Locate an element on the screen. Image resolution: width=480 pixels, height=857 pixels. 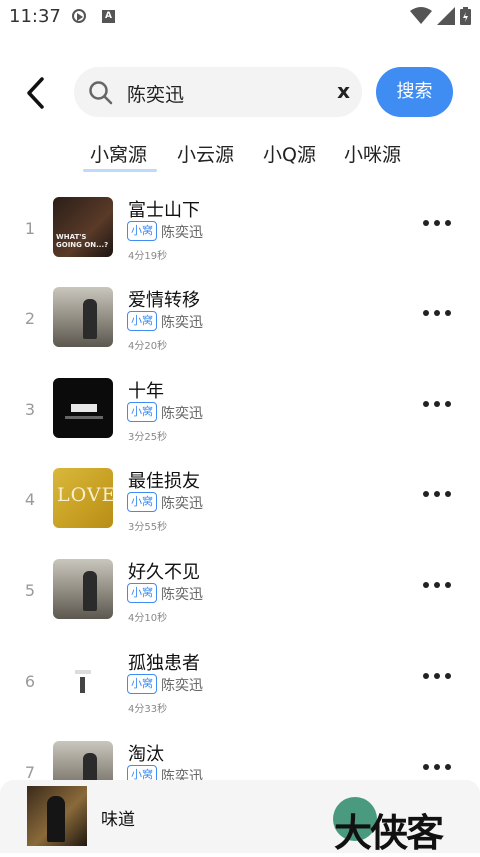
song-index: 6 is located at coordinates (30, 681).